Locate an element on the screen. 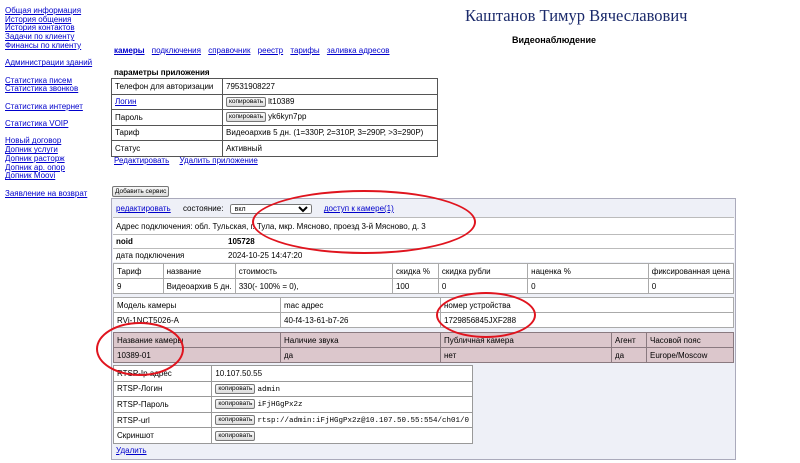 Image resolution: width=800 pixels, height=463 pixels. phone-value: 79531908227 is located at coordinates (330, 86).